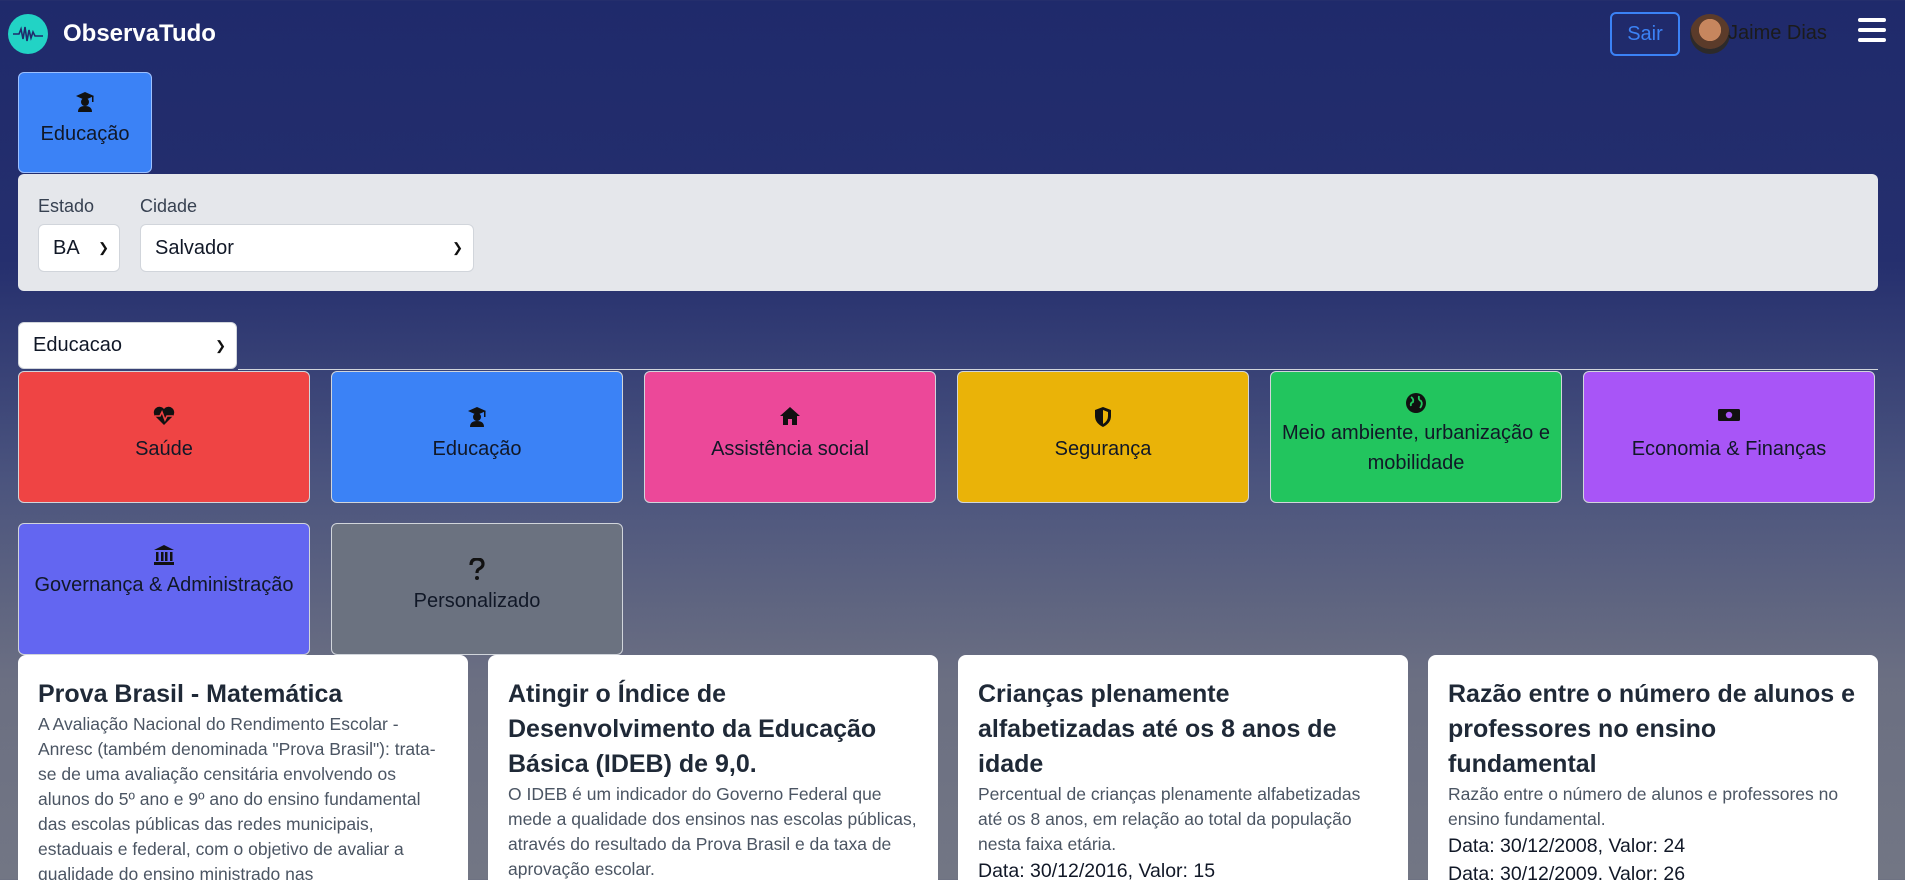  Describe the element at coordinates (307, 248) in the screenshot. I see `cidade-select: Salvador ❯` at that location.